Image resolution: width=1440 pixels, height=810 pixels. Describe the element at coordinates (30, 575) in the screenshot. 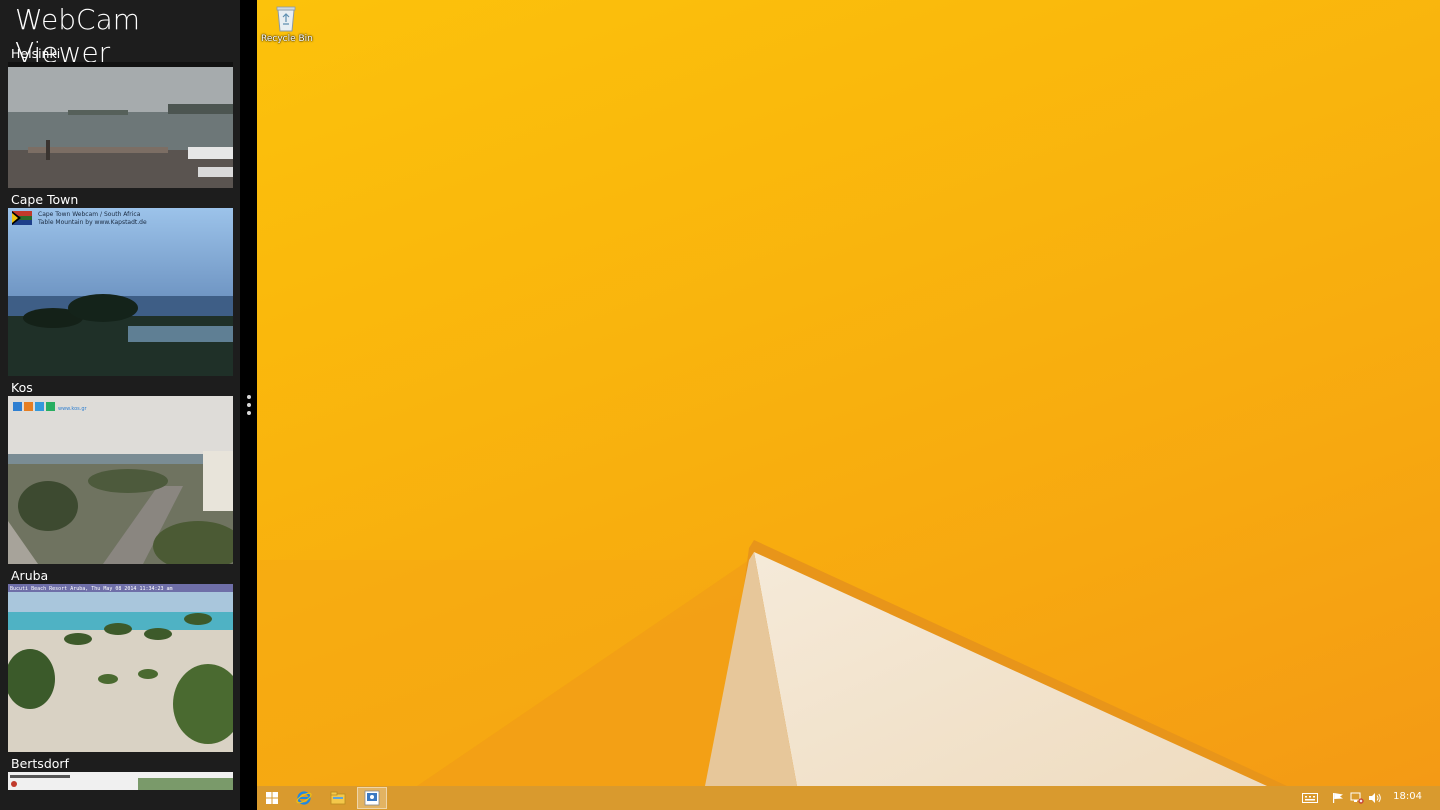

I see `cam-label: Aruba` at that location.